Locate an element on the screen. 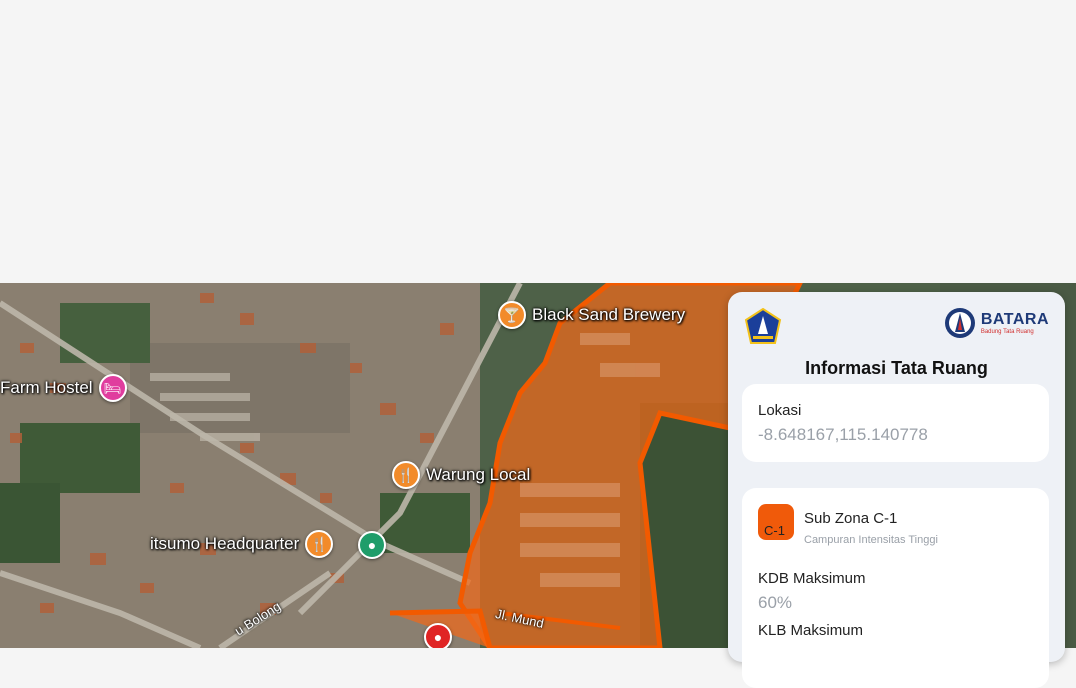 The width and height of the screenshot is (1076, 688). zone-subtitle: Campuran Intensitas Tinggi is located at coordinates (871, 540).